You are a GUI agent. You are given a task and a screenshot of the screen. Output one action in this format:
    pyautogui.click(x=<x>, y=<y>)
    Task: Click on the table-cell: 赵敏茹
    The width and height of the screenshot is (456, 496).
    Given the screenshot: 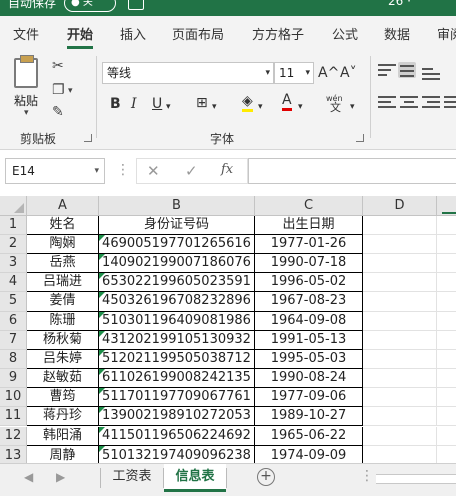 What is the action you would take?
    pyautogui.click(x=63, y=379)
    